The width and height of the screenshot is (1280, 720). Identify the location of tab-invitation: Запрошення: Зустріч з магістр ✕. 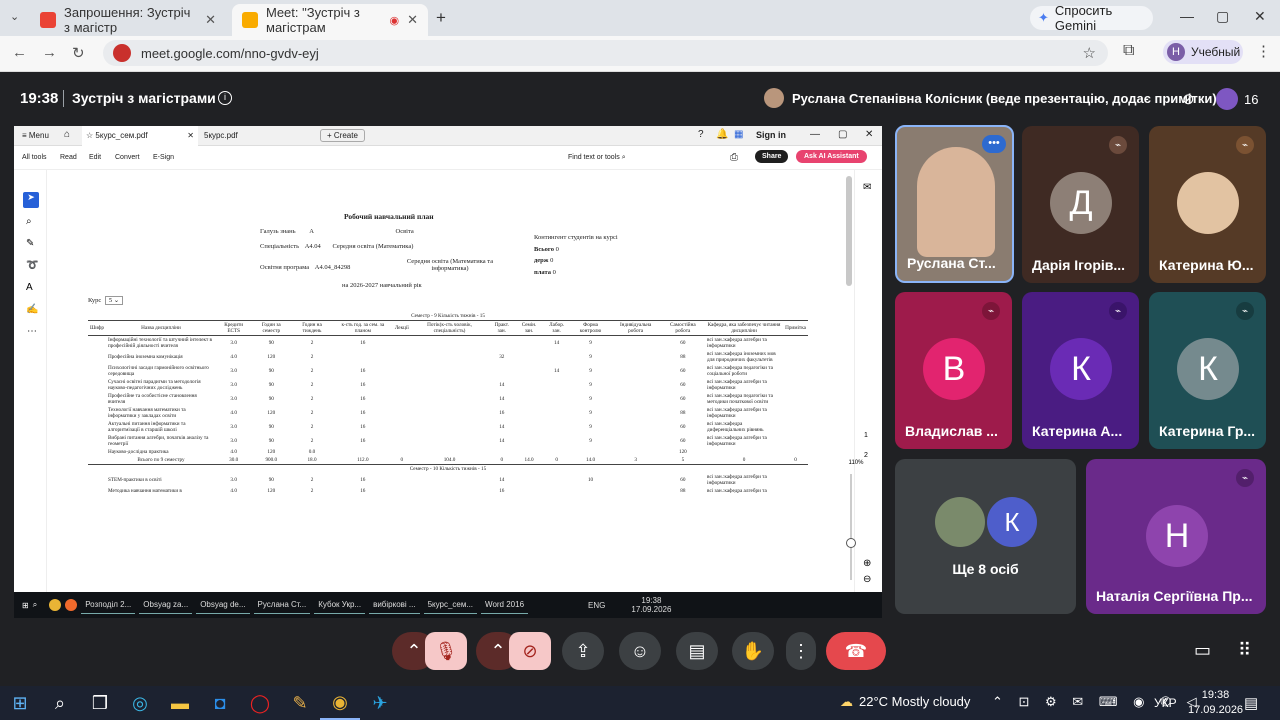
(128, 20).